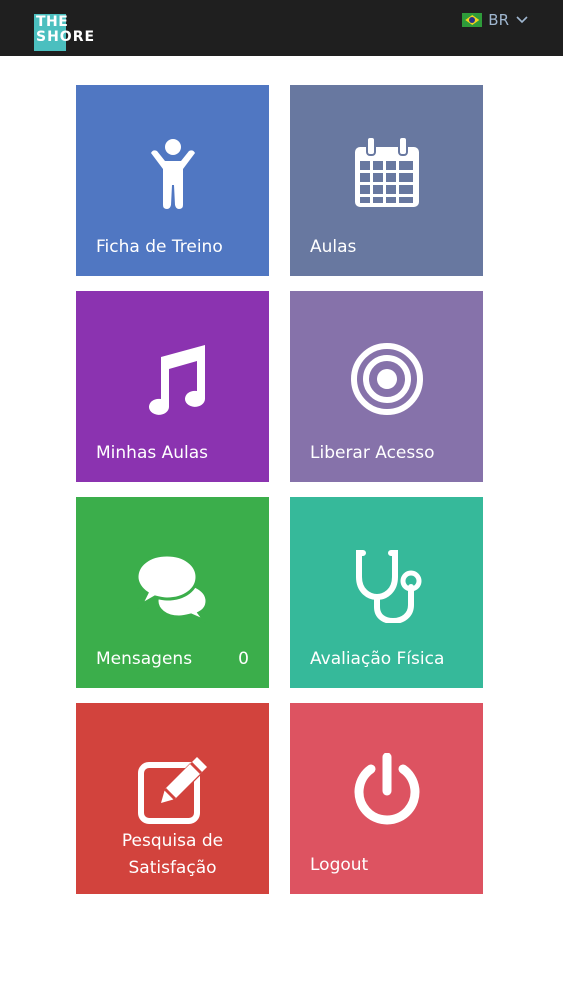  I want to click on tile-label: Avaliação Física, so click(377, 659).